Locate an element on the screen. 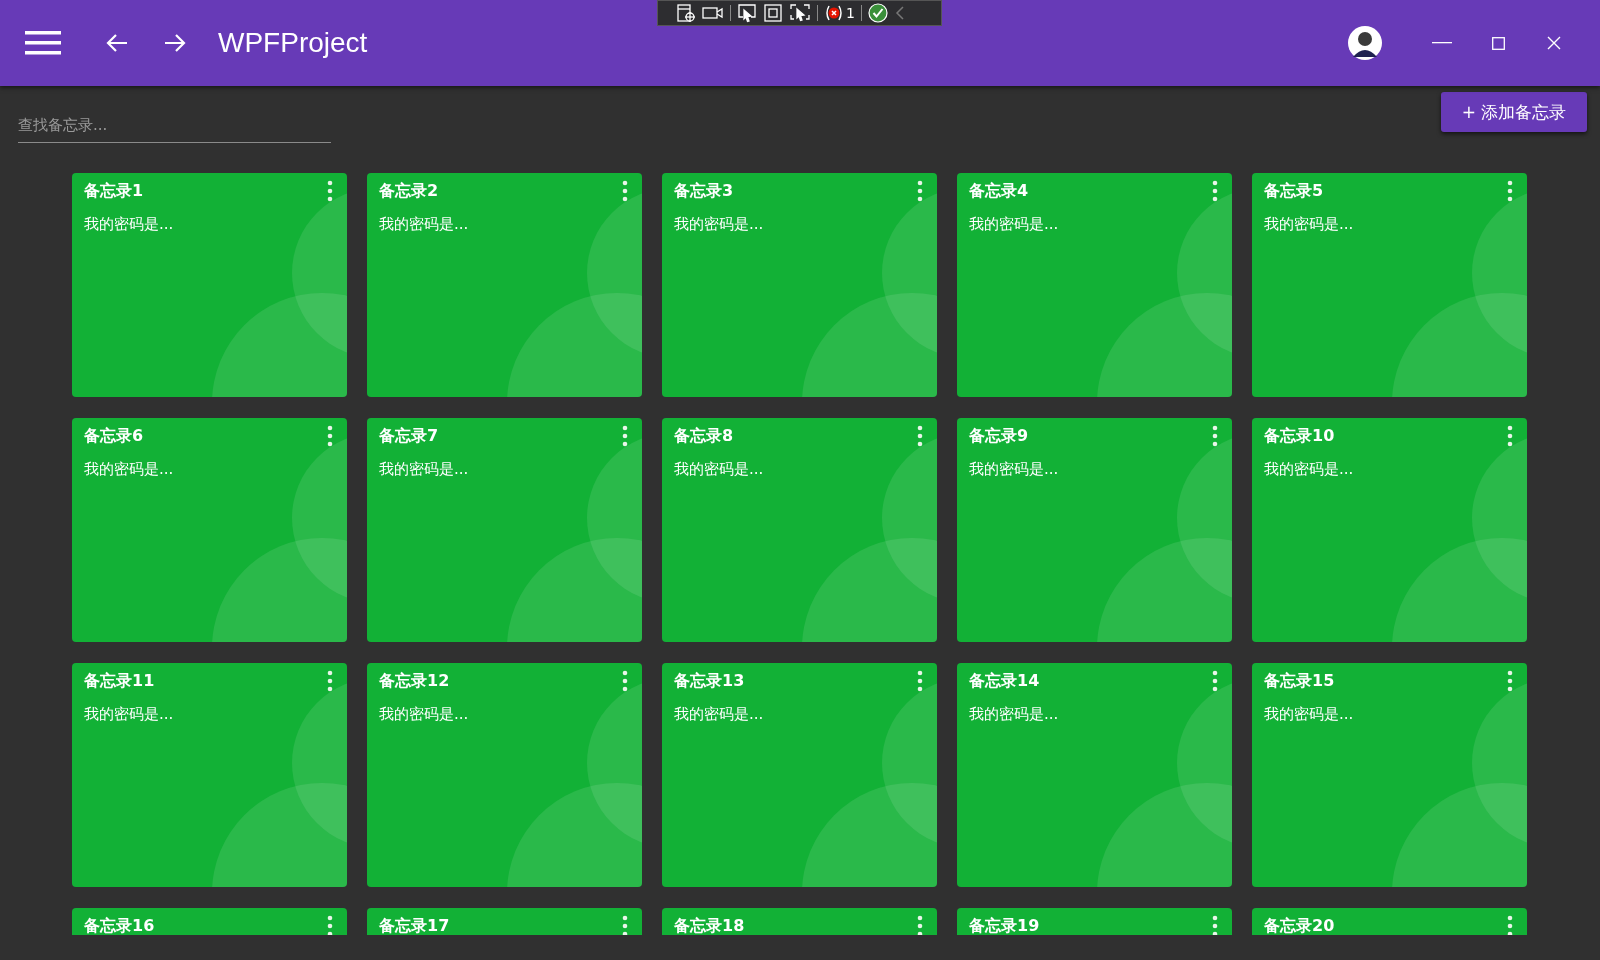  video-camera-icon is located at coordinates (713, 13).